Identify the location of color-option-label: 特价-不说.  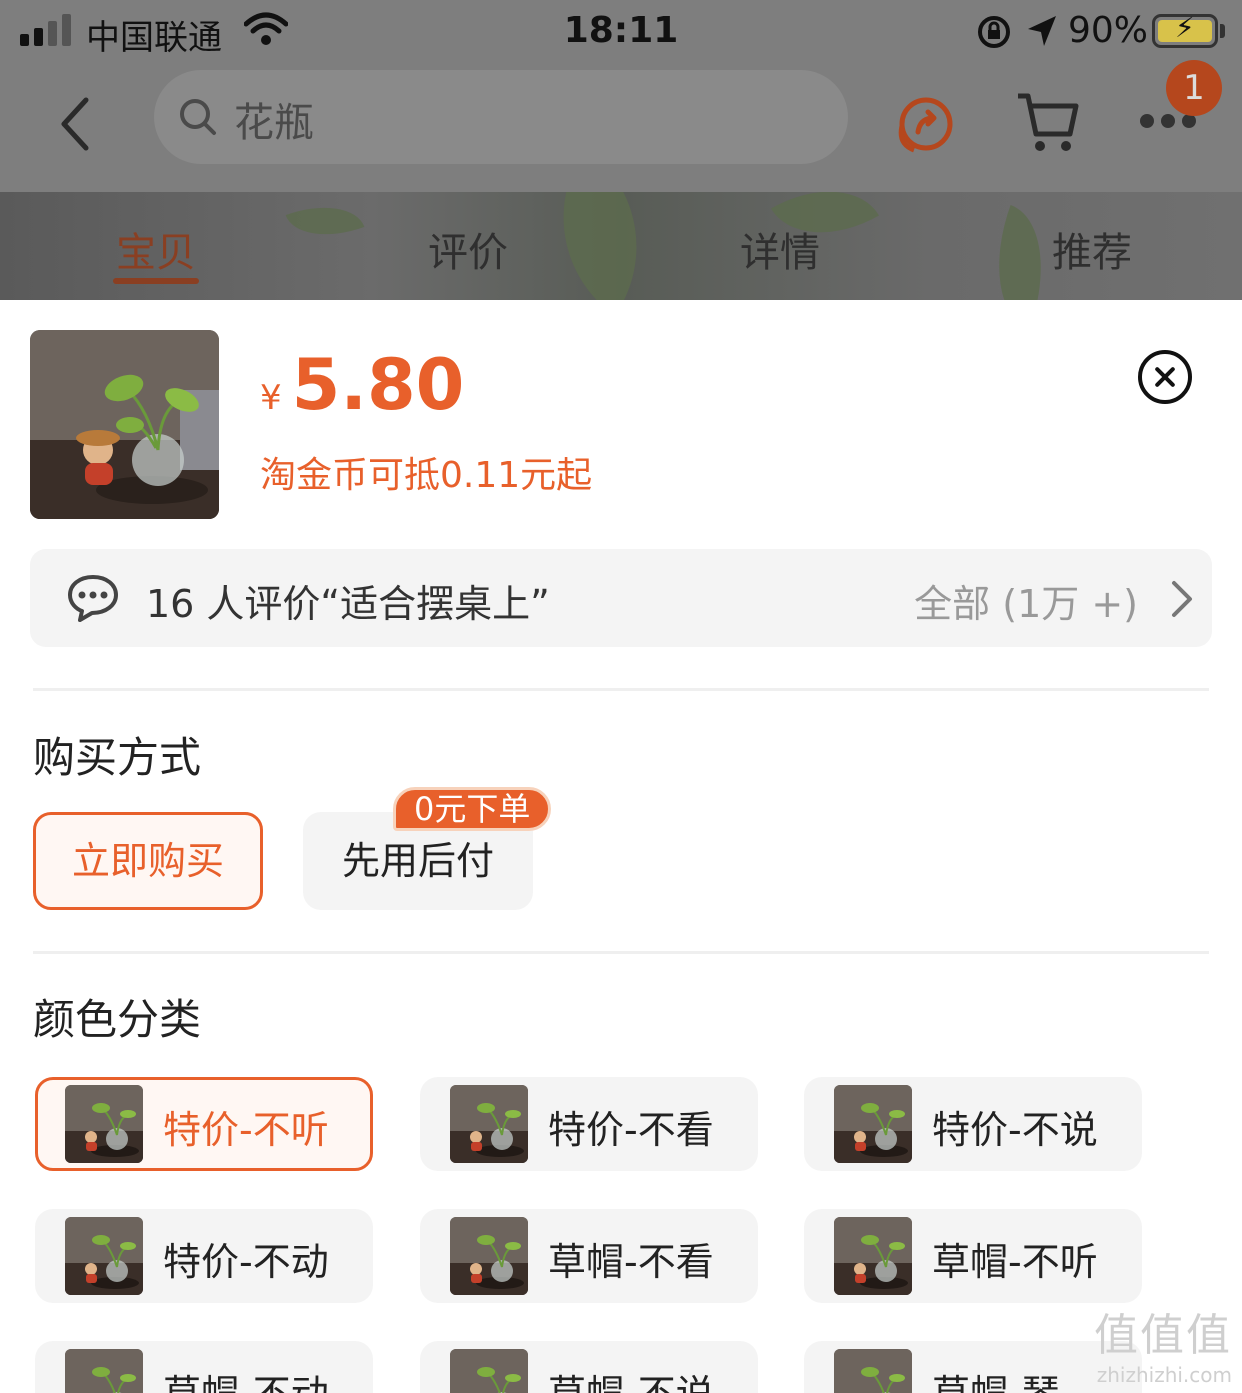
(1015, 1130).